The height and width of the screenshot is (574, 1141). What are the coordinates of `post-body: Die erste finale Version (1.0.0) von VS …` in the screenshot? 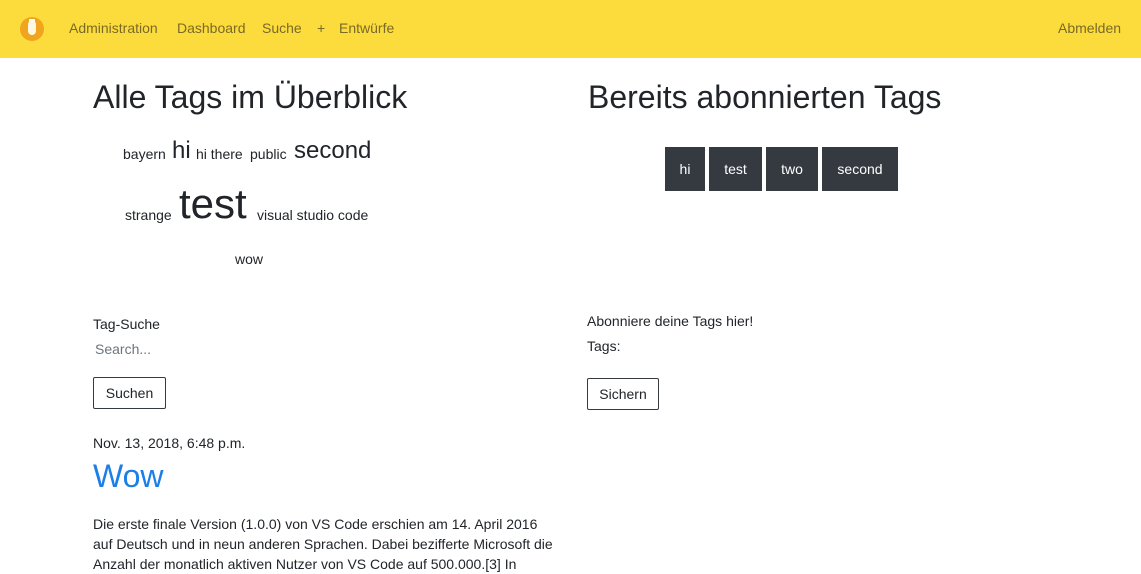 It's located at (323, 544).